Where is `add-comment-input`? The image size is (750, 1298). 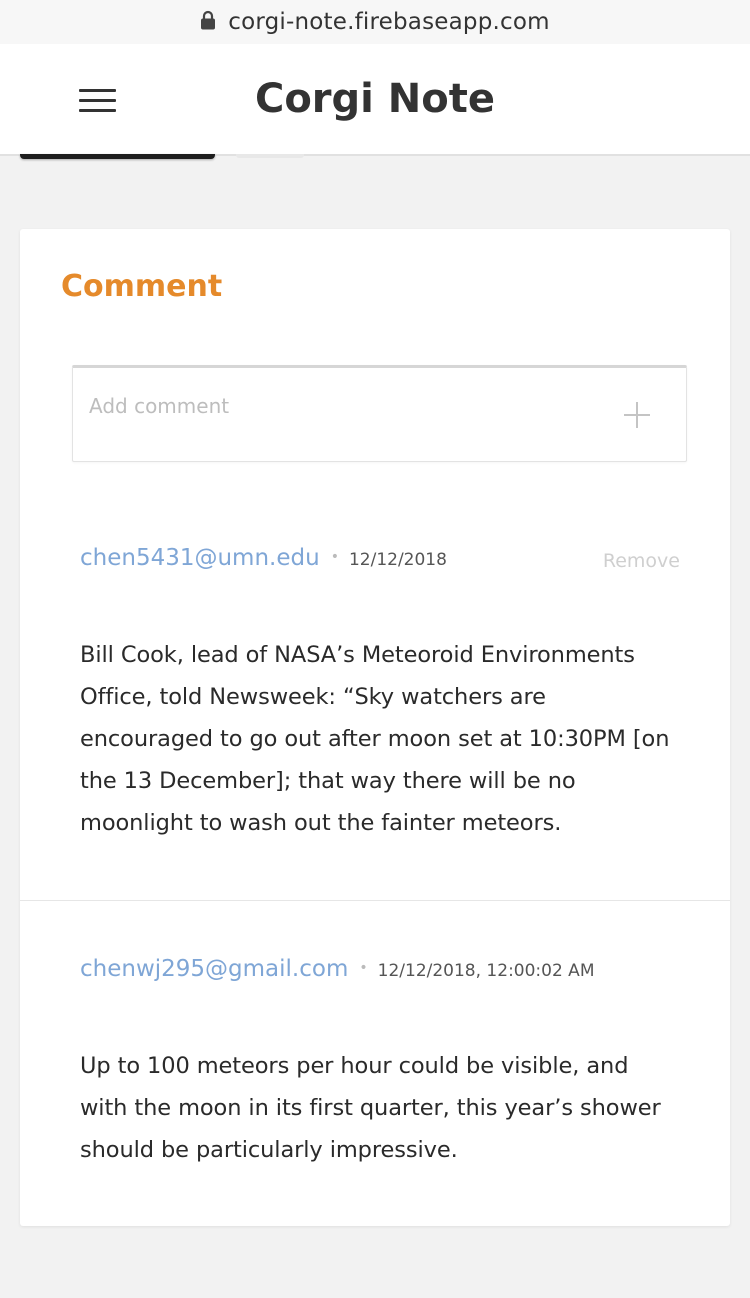 add-comment-input is located at coordinates (339, 406).